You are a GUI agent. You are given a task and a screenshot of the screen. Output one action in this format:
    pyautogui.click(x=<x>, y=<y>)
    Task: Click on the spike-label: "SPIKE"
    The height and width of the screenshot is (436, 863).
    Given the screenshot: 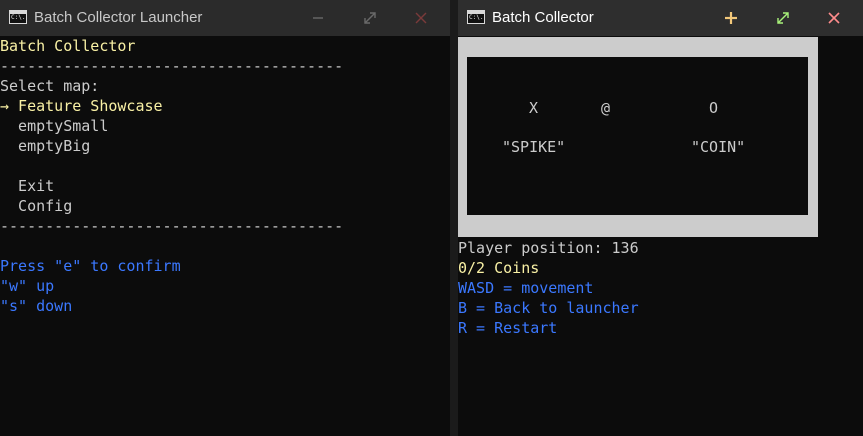 What is the action you would take?
    pyautogui.click(x=534, y=147)
    